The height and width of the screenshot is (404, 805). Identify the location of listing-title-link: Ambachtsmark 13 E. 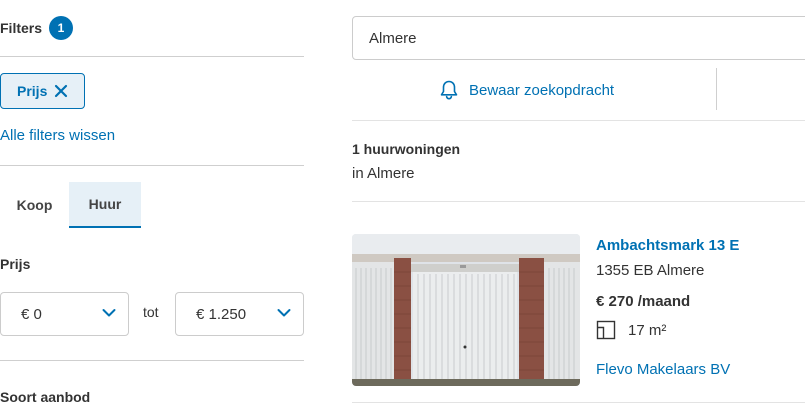
(667, 245).